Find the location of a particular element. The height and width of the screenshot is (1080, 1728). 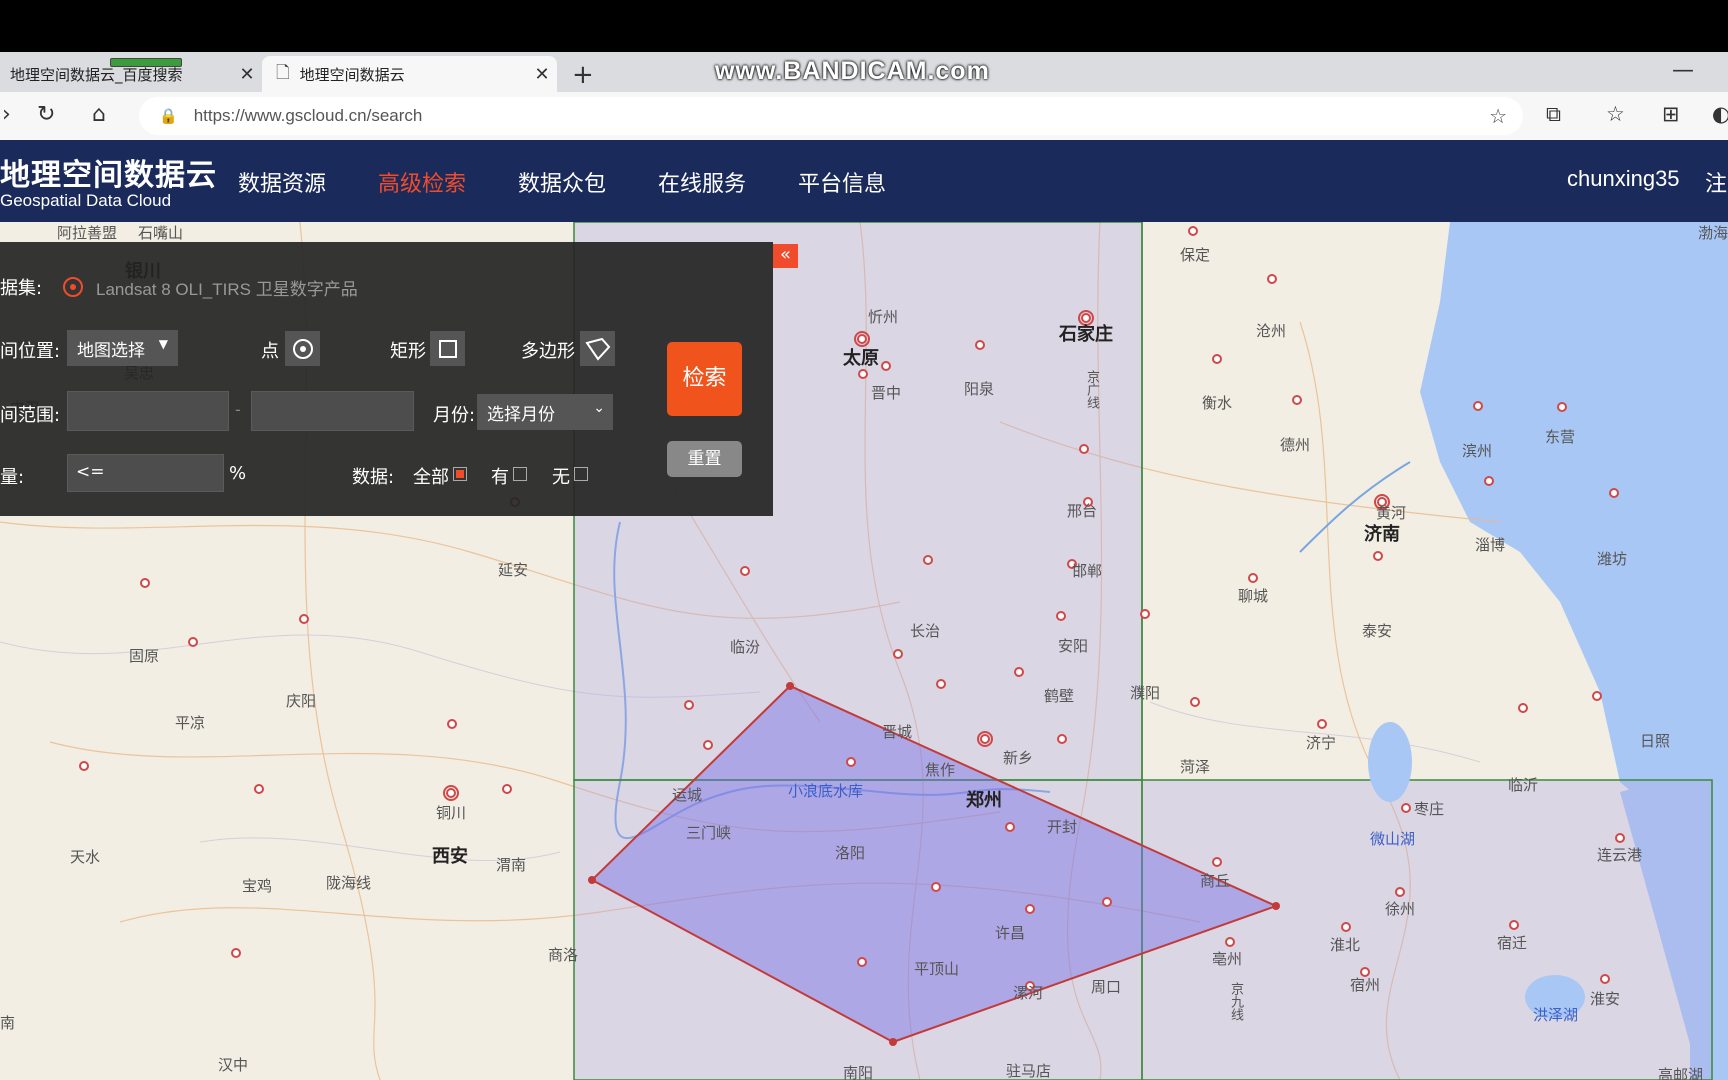

map-label: 忻州 is located at coordinates (883, 317).